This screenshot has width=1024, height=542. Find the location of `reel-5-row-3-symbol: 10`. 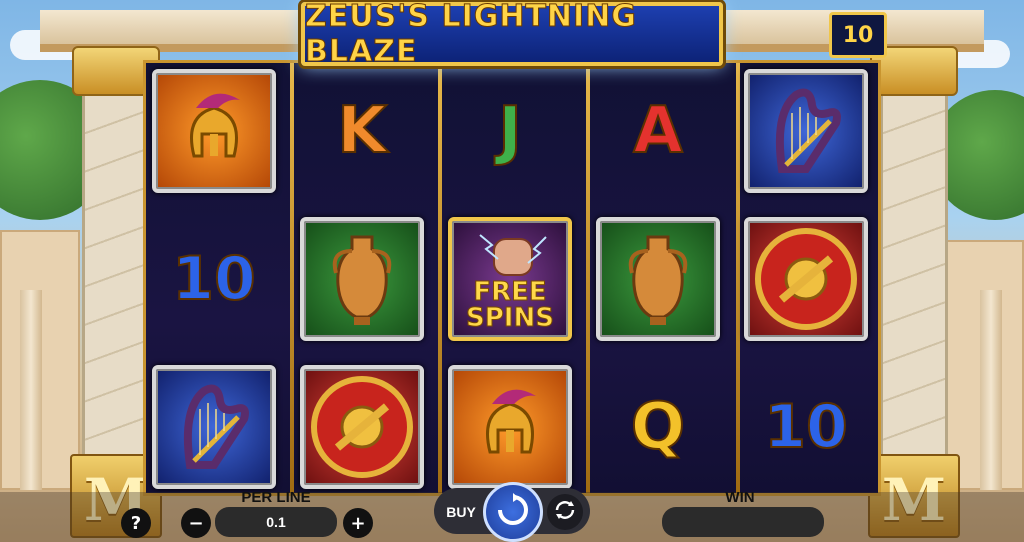

reel-5-row-3-symbol: 10 is located at coordinates (806, 427).